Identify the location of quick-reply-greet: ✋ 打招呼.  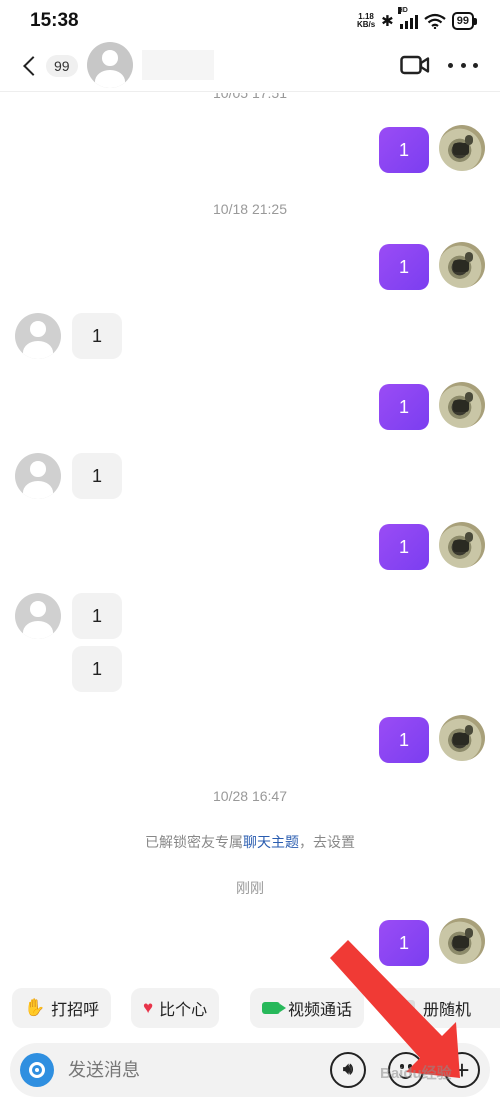
(62, 1008).